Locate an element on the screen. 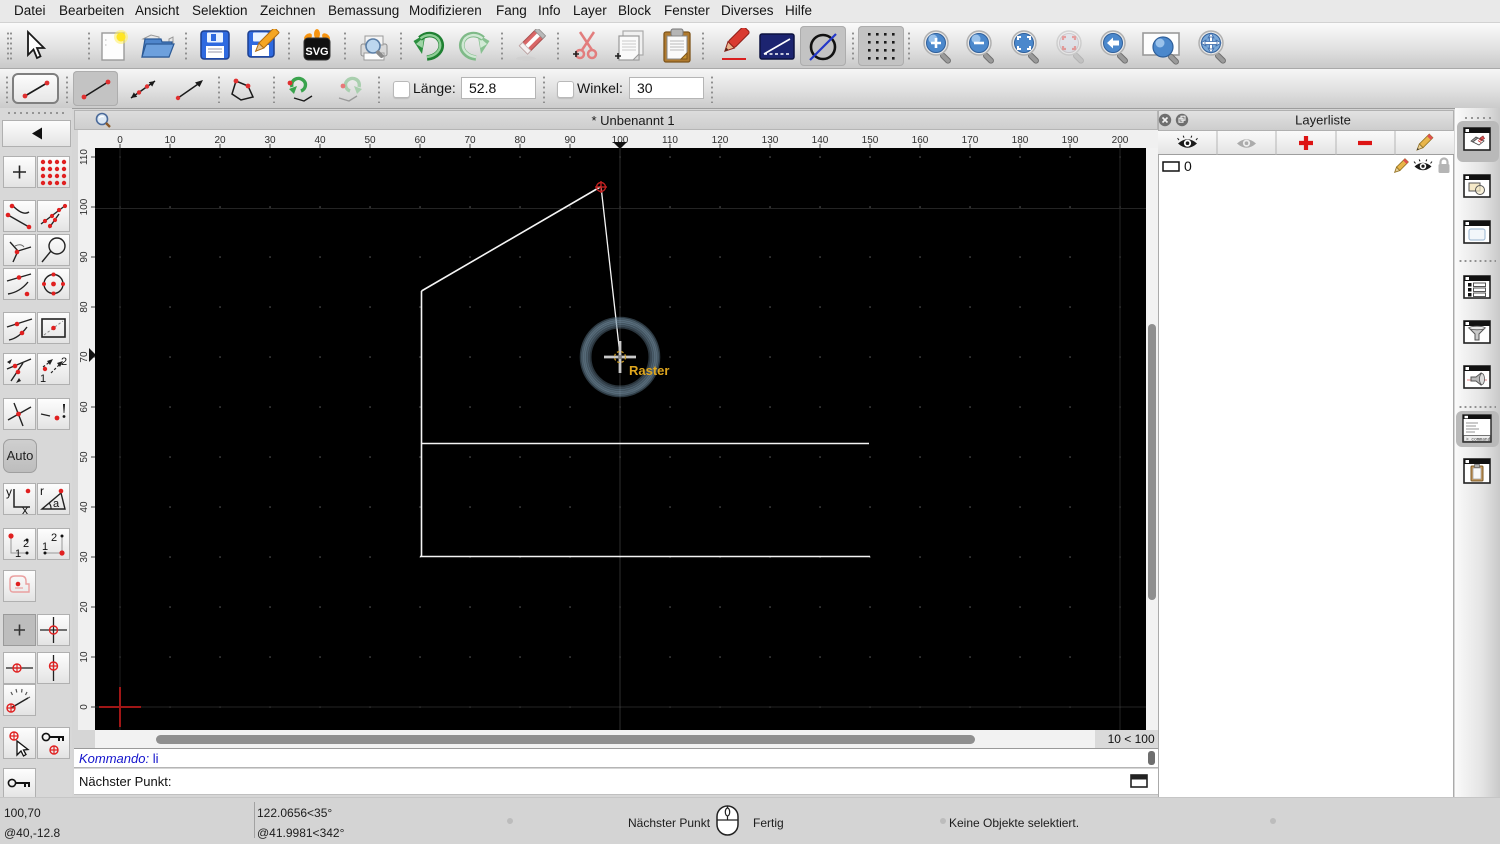 This screenshot has height=844, width=1500. svg-text: 100 is located at coordinates (84, 206).